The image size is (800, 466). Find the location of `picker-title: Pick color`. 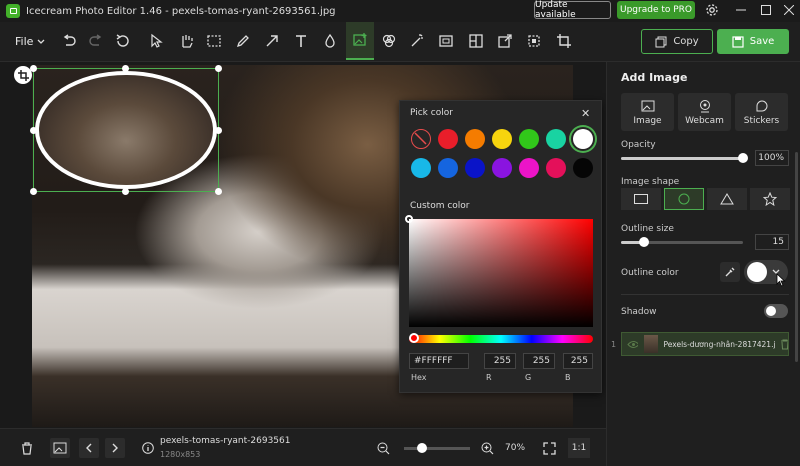

picker-title: Pick color is located at coordinates (431, 113).